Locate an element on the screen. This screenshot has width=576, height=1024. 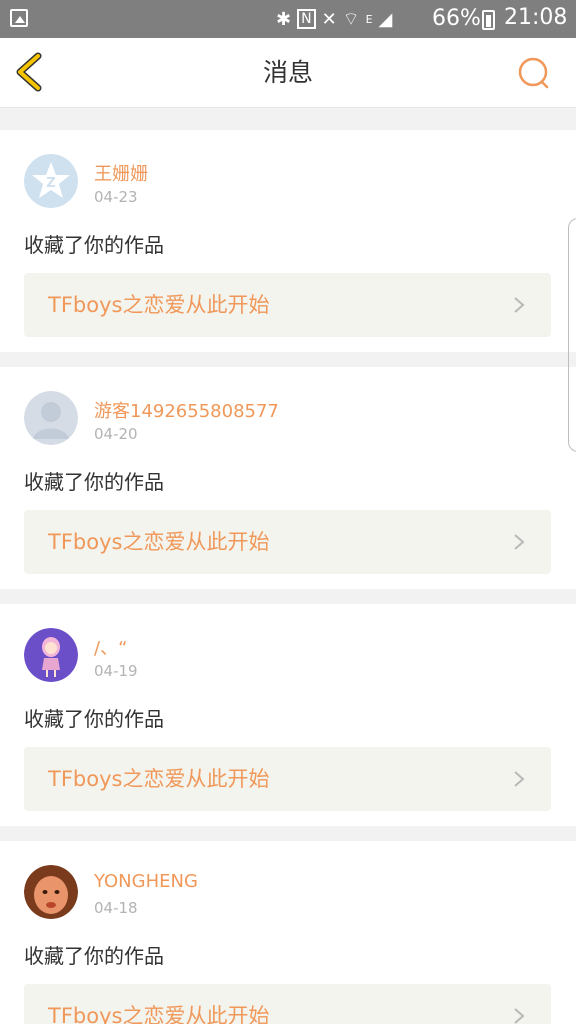
status-bar: ✱ N ✕ ⌔ E ◢ 66% 21:08 is located at coordinates (288, 19).